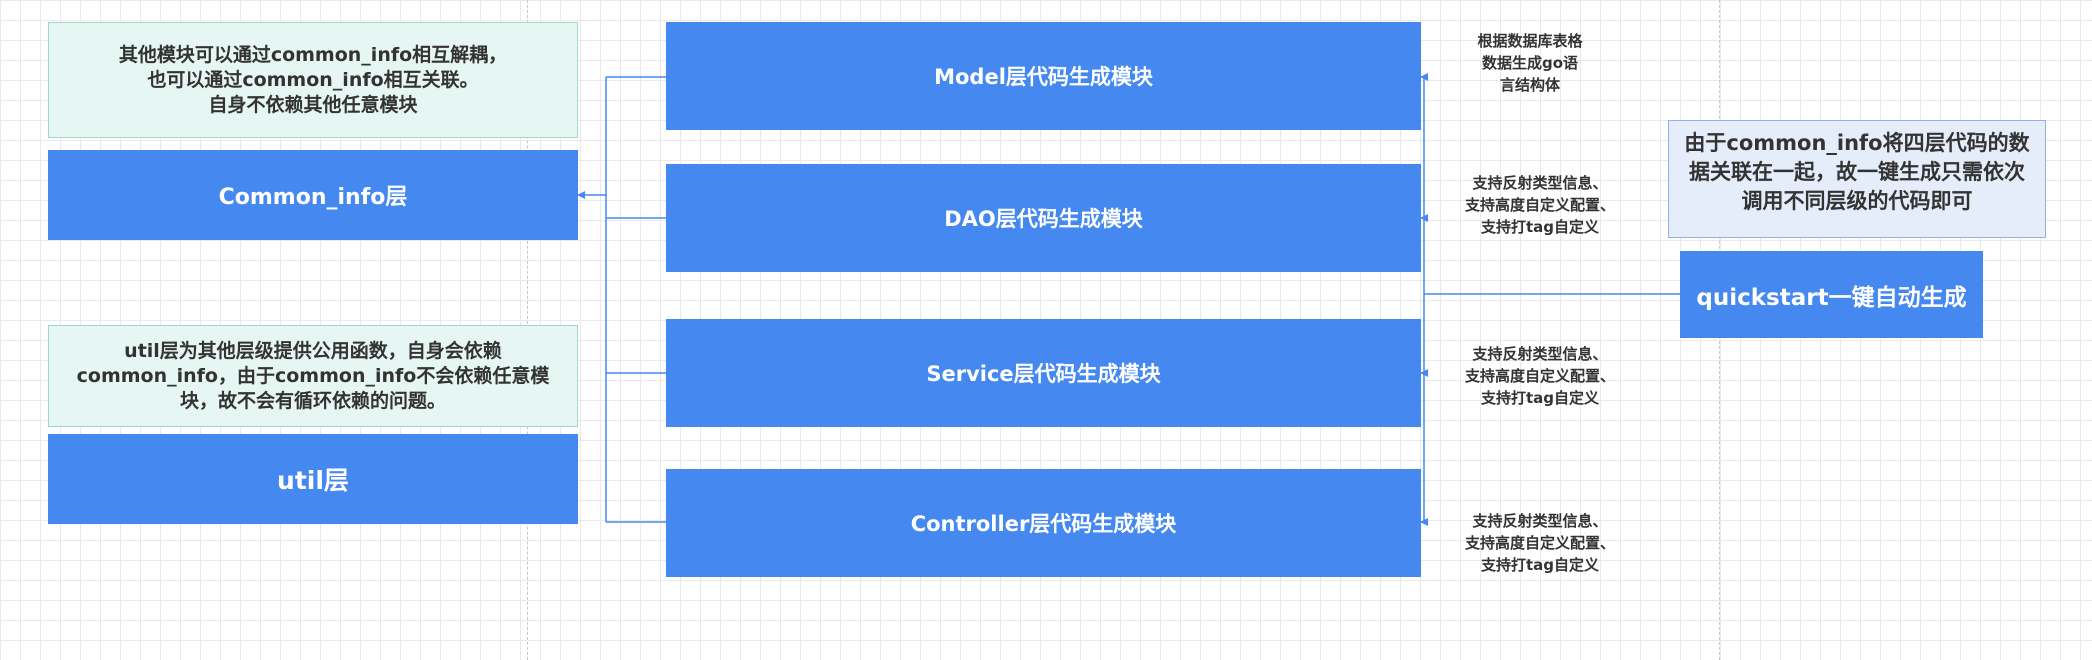 The width and height of the screenshot is (2092, 660). I want to click on common-info-note-line: 也可以通过common_info相互关联。, so click(313, 79).